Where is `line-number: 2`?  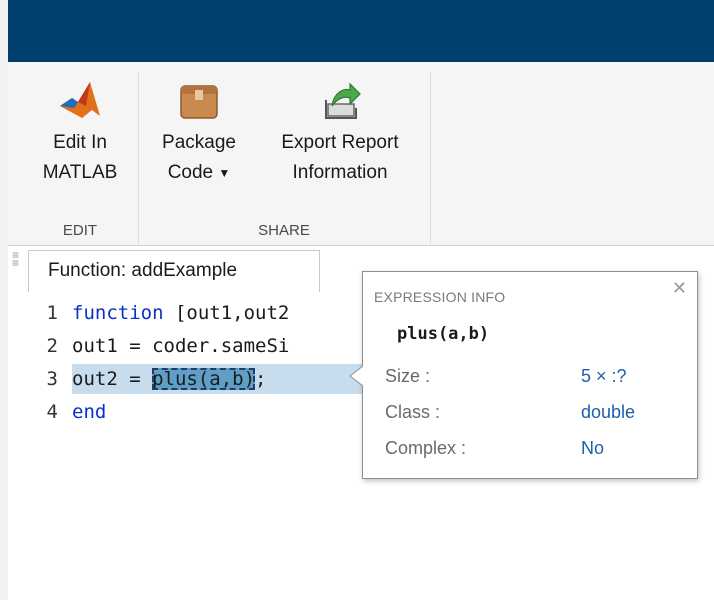
line-number: 2 is located at coordinates (52, 346).